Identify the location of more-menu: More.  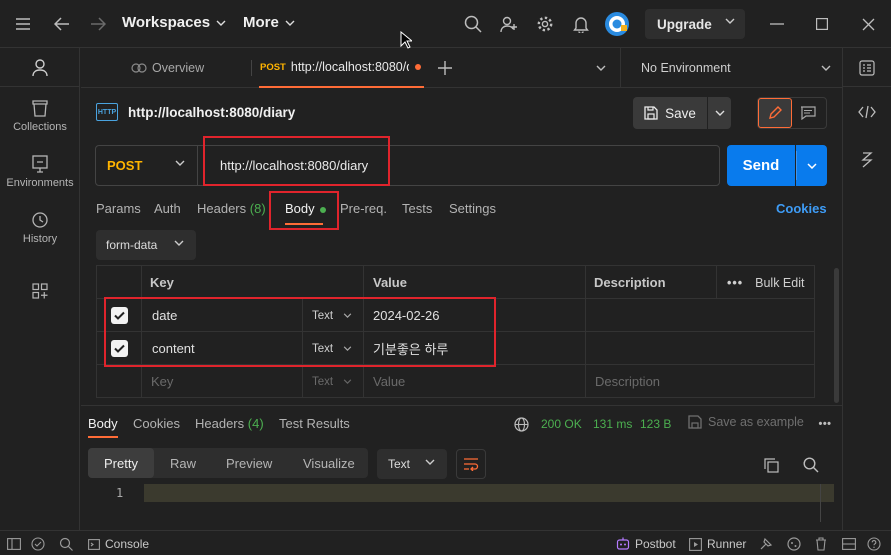
(269, 22).